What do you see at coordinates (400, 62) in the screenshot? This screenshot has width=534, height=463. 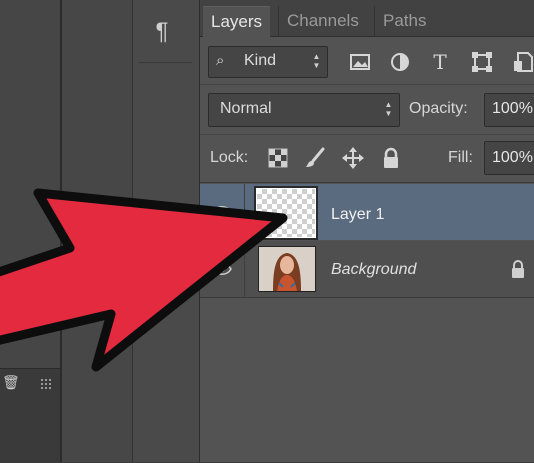 I see `adjustment-filter-icon` at bounding box center [400, 62].